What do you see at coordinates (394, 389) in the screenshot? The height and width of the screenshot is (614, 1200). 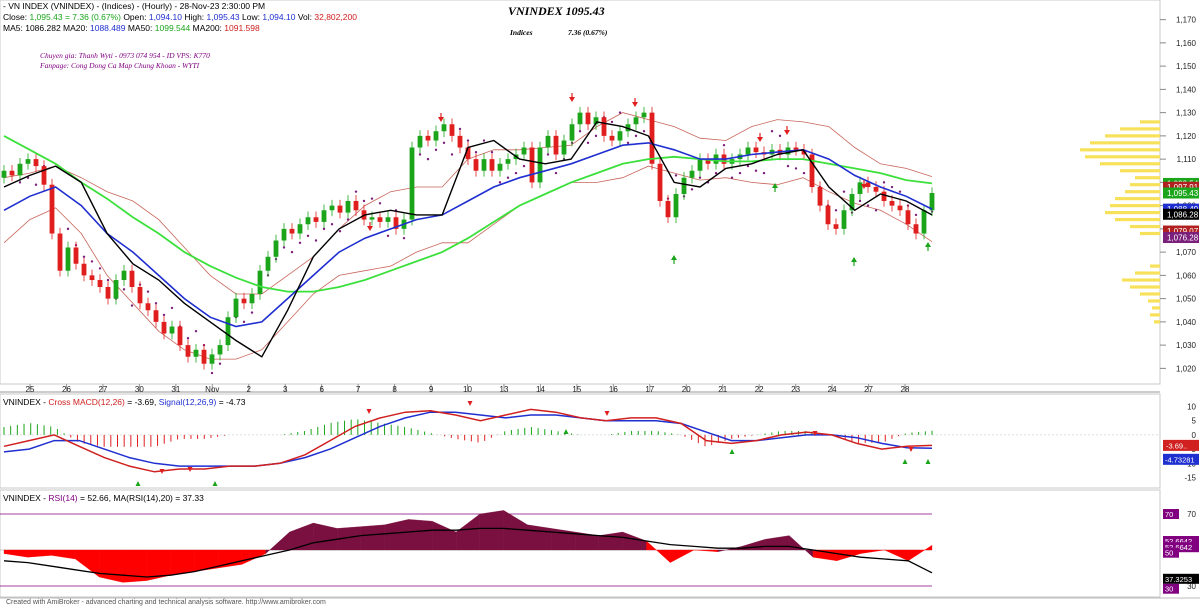 I see `date-tick-label: 8` at bounding box center [394, 389].